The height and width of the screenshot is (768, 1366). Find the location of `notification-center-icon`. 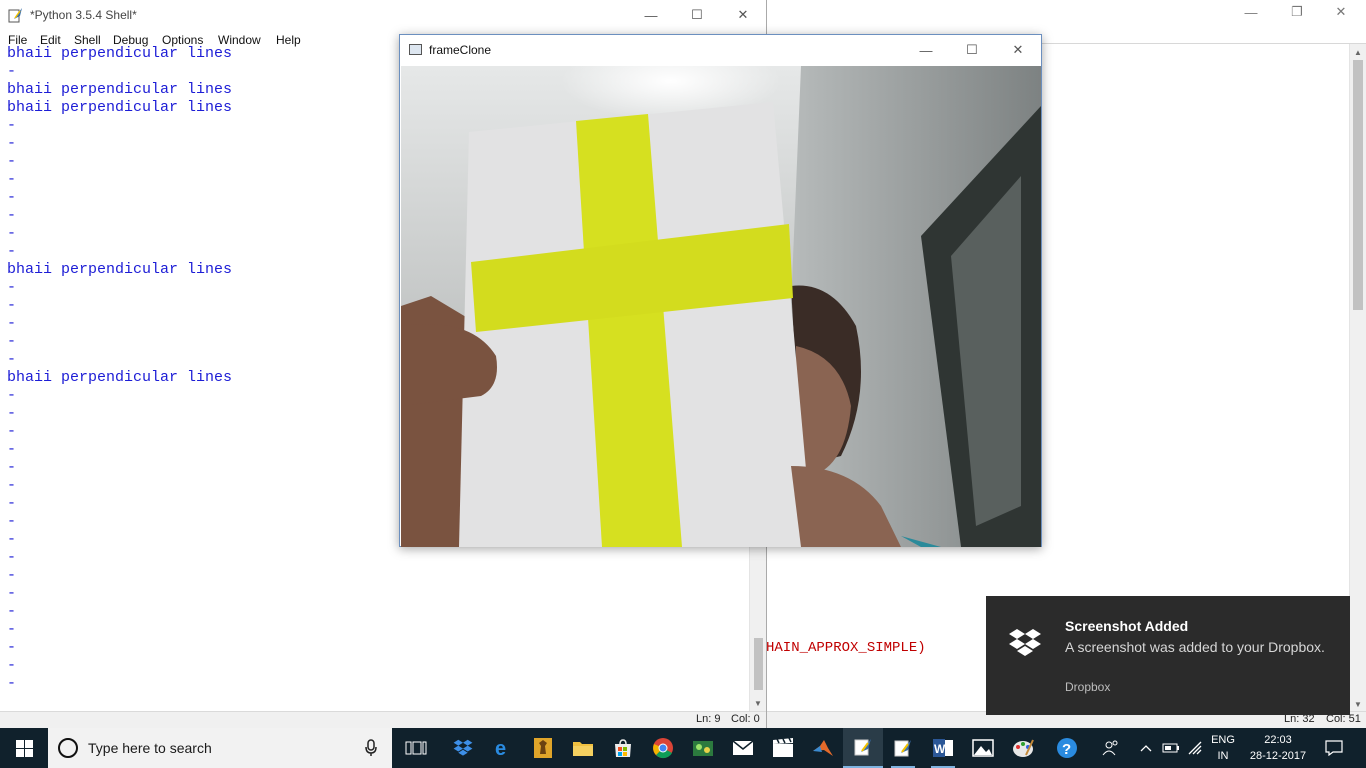

notification-center-icon is located at coordinates (1334, 748).